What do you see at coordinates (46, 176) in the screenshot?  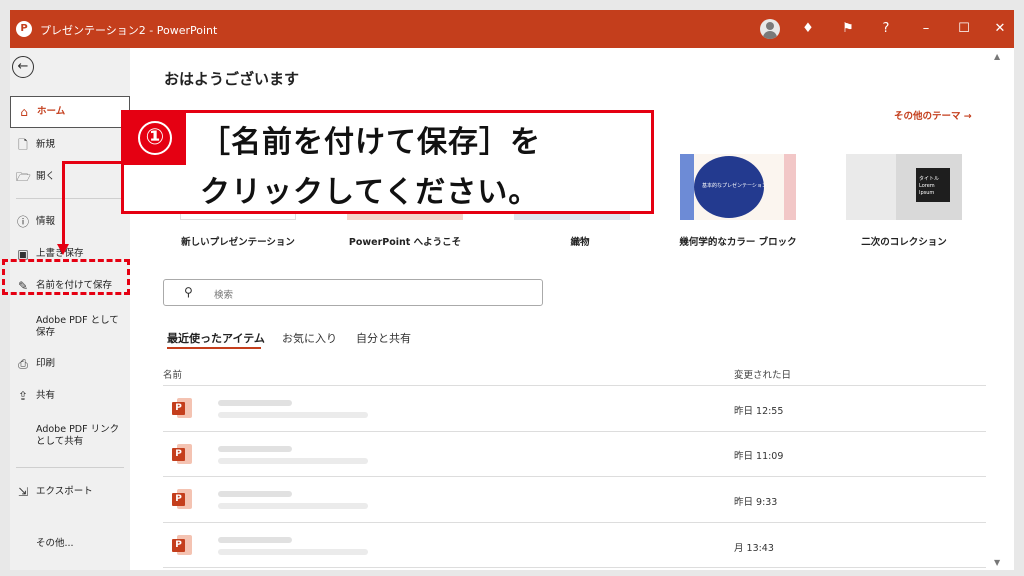 I see `sidebar-item-label: 開く` at bounding box center [46, 176].